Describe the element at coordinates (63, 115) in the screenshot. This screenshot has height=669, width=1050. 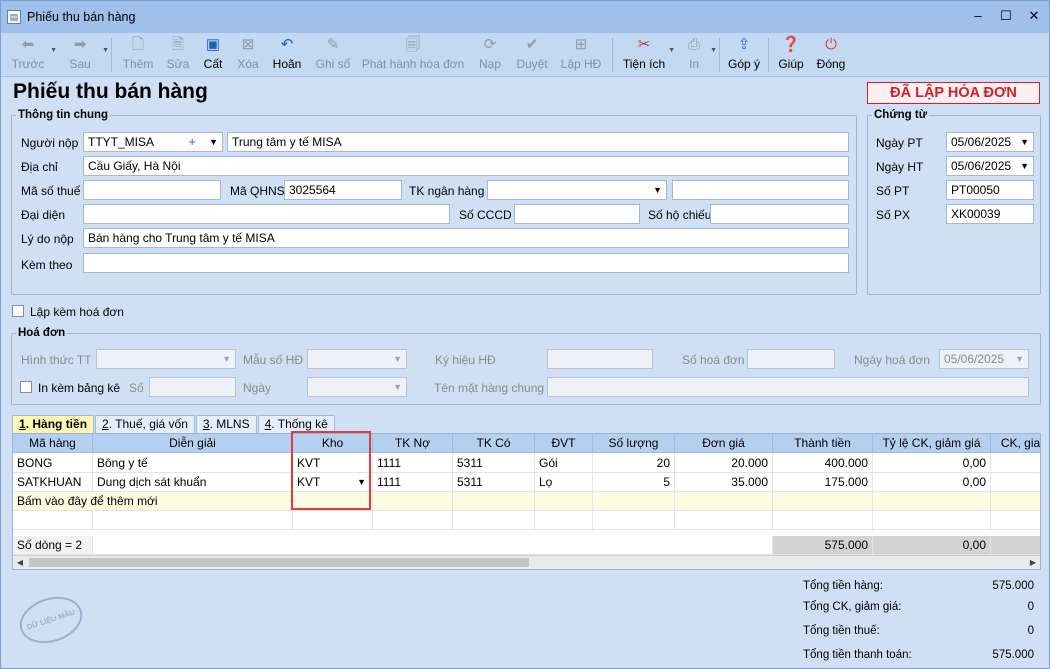
I see `general-info-legend: Thông tin chung` at that location.